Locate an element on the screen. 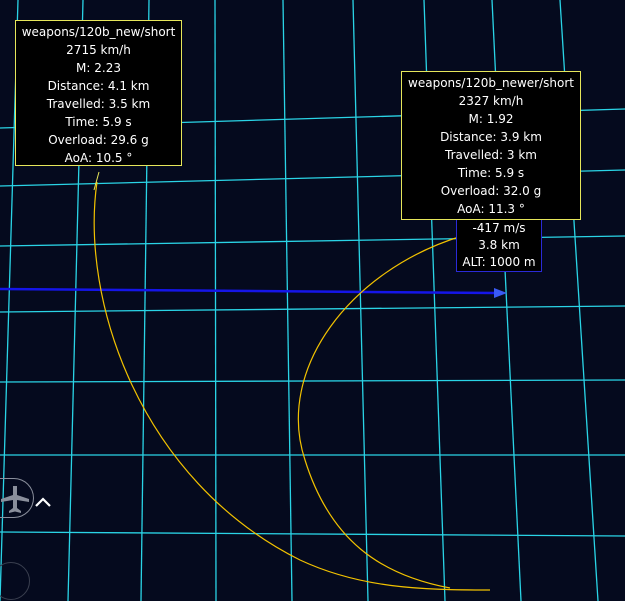 The height and width of the screenshot is (601, 625). missile-a-aoa: AoA: 10.5 ° is located at coordinates (98, 158).